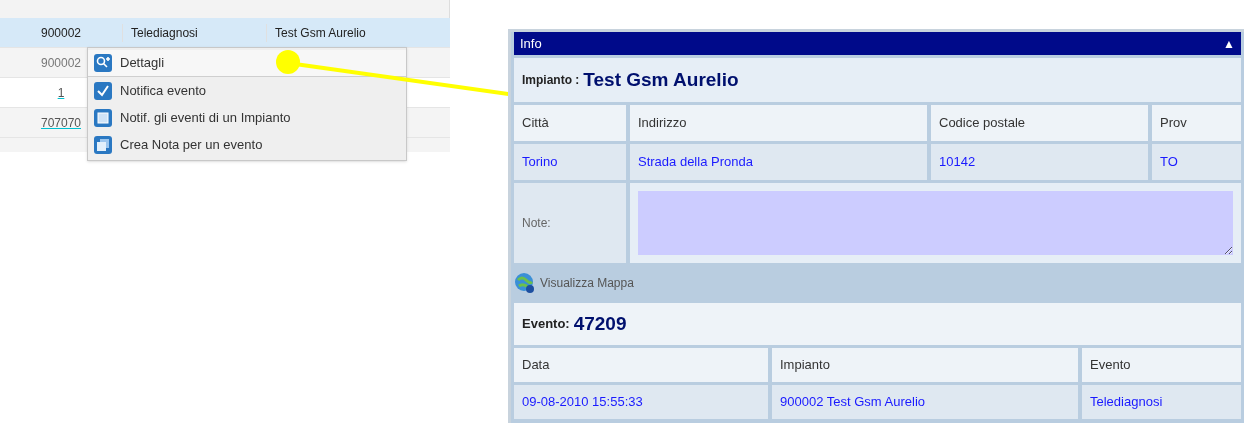 The image size is (1244, 423). What do you see at coordinates (935, 223) in the screenshot?
I see `note-field` at bounding box center [935, 223].